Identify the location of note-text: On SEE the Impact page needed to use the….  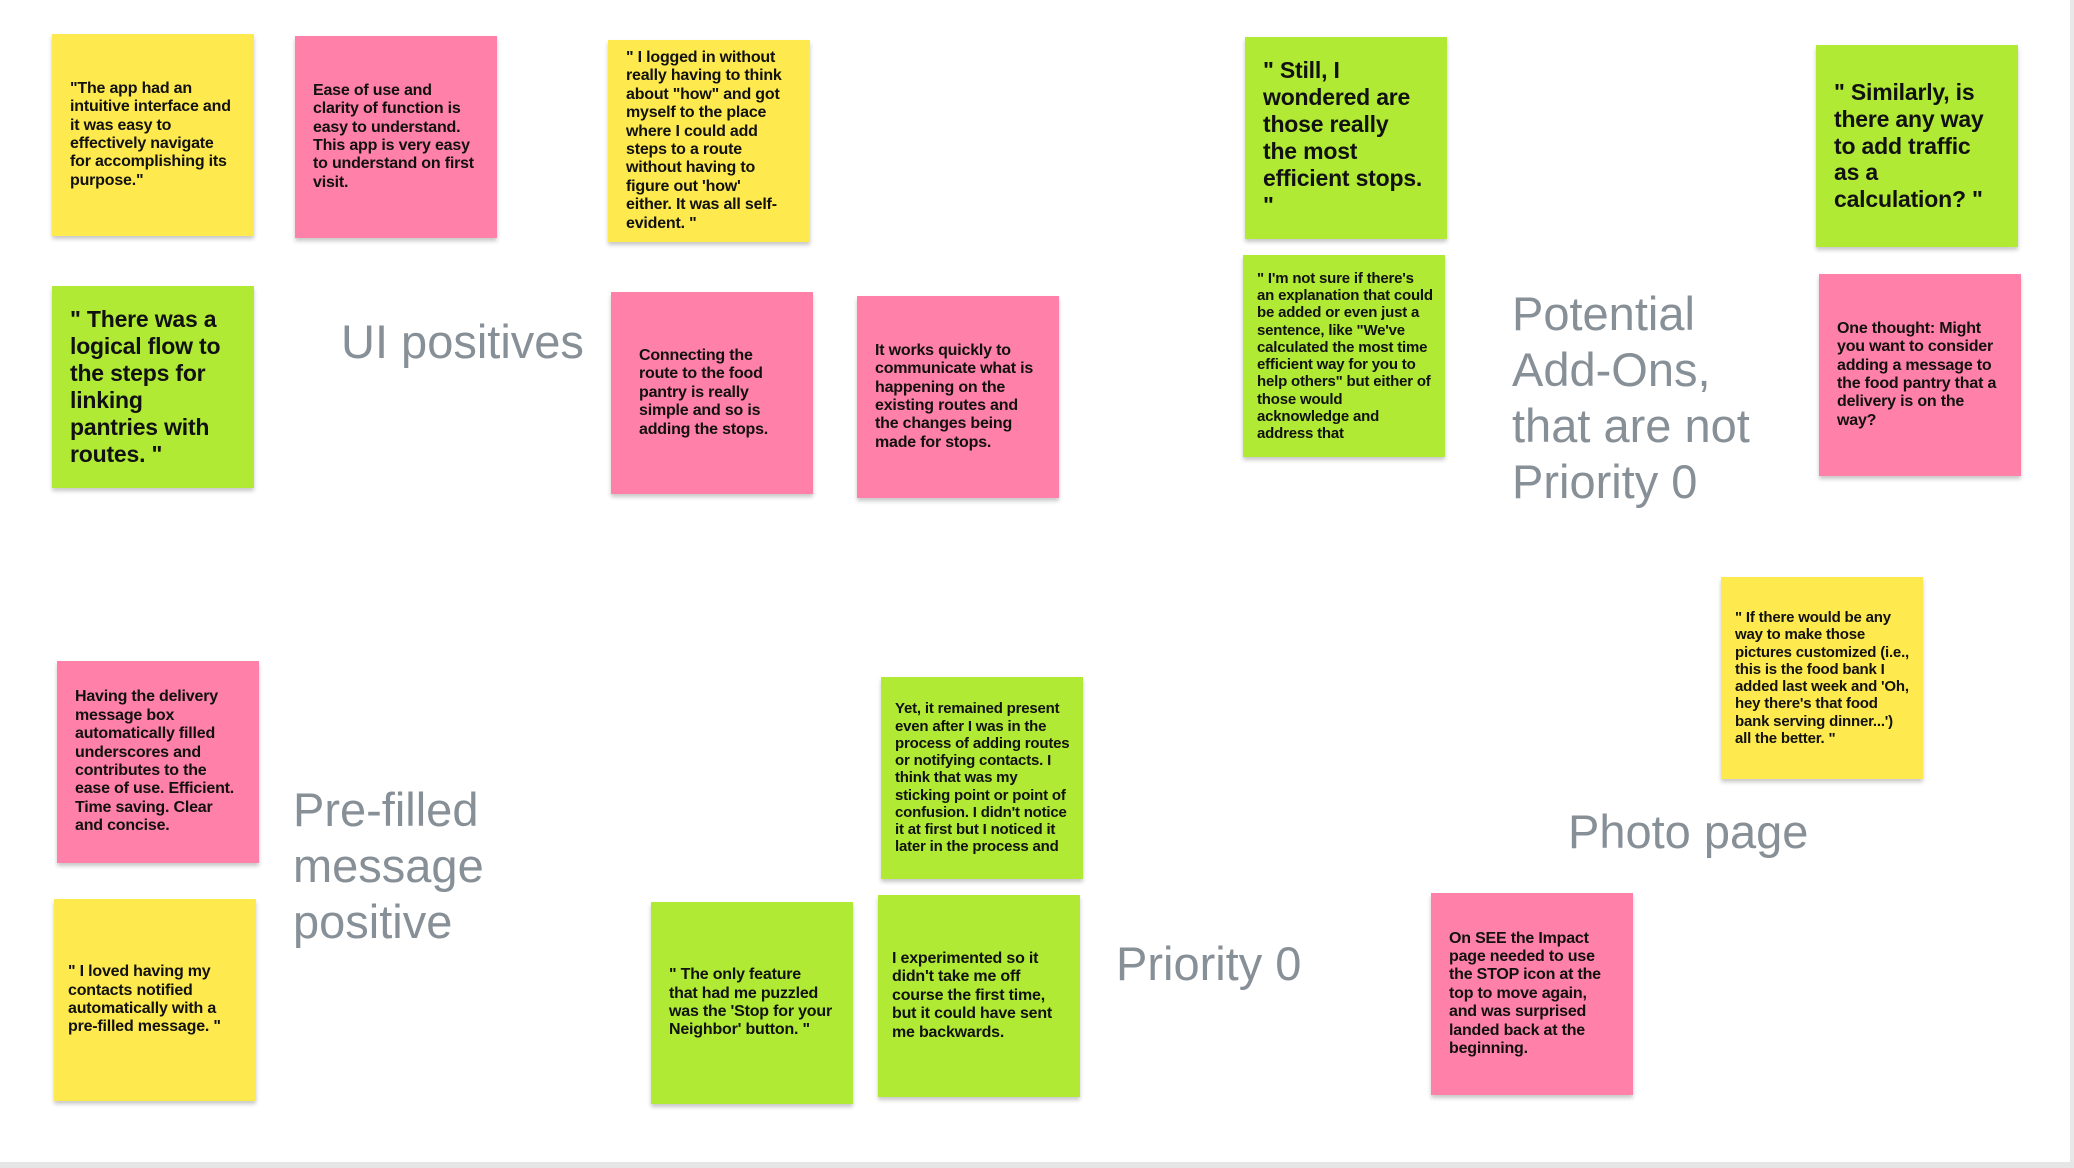
(1525, 993).